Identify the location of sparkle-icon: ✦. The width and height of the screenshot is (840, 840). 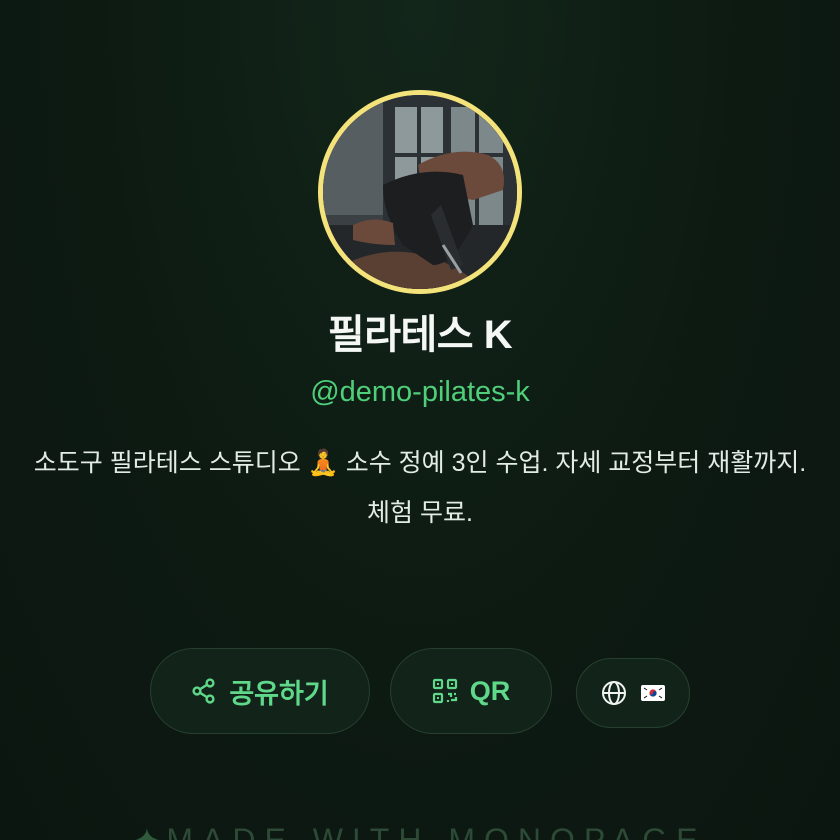
(147, 831).